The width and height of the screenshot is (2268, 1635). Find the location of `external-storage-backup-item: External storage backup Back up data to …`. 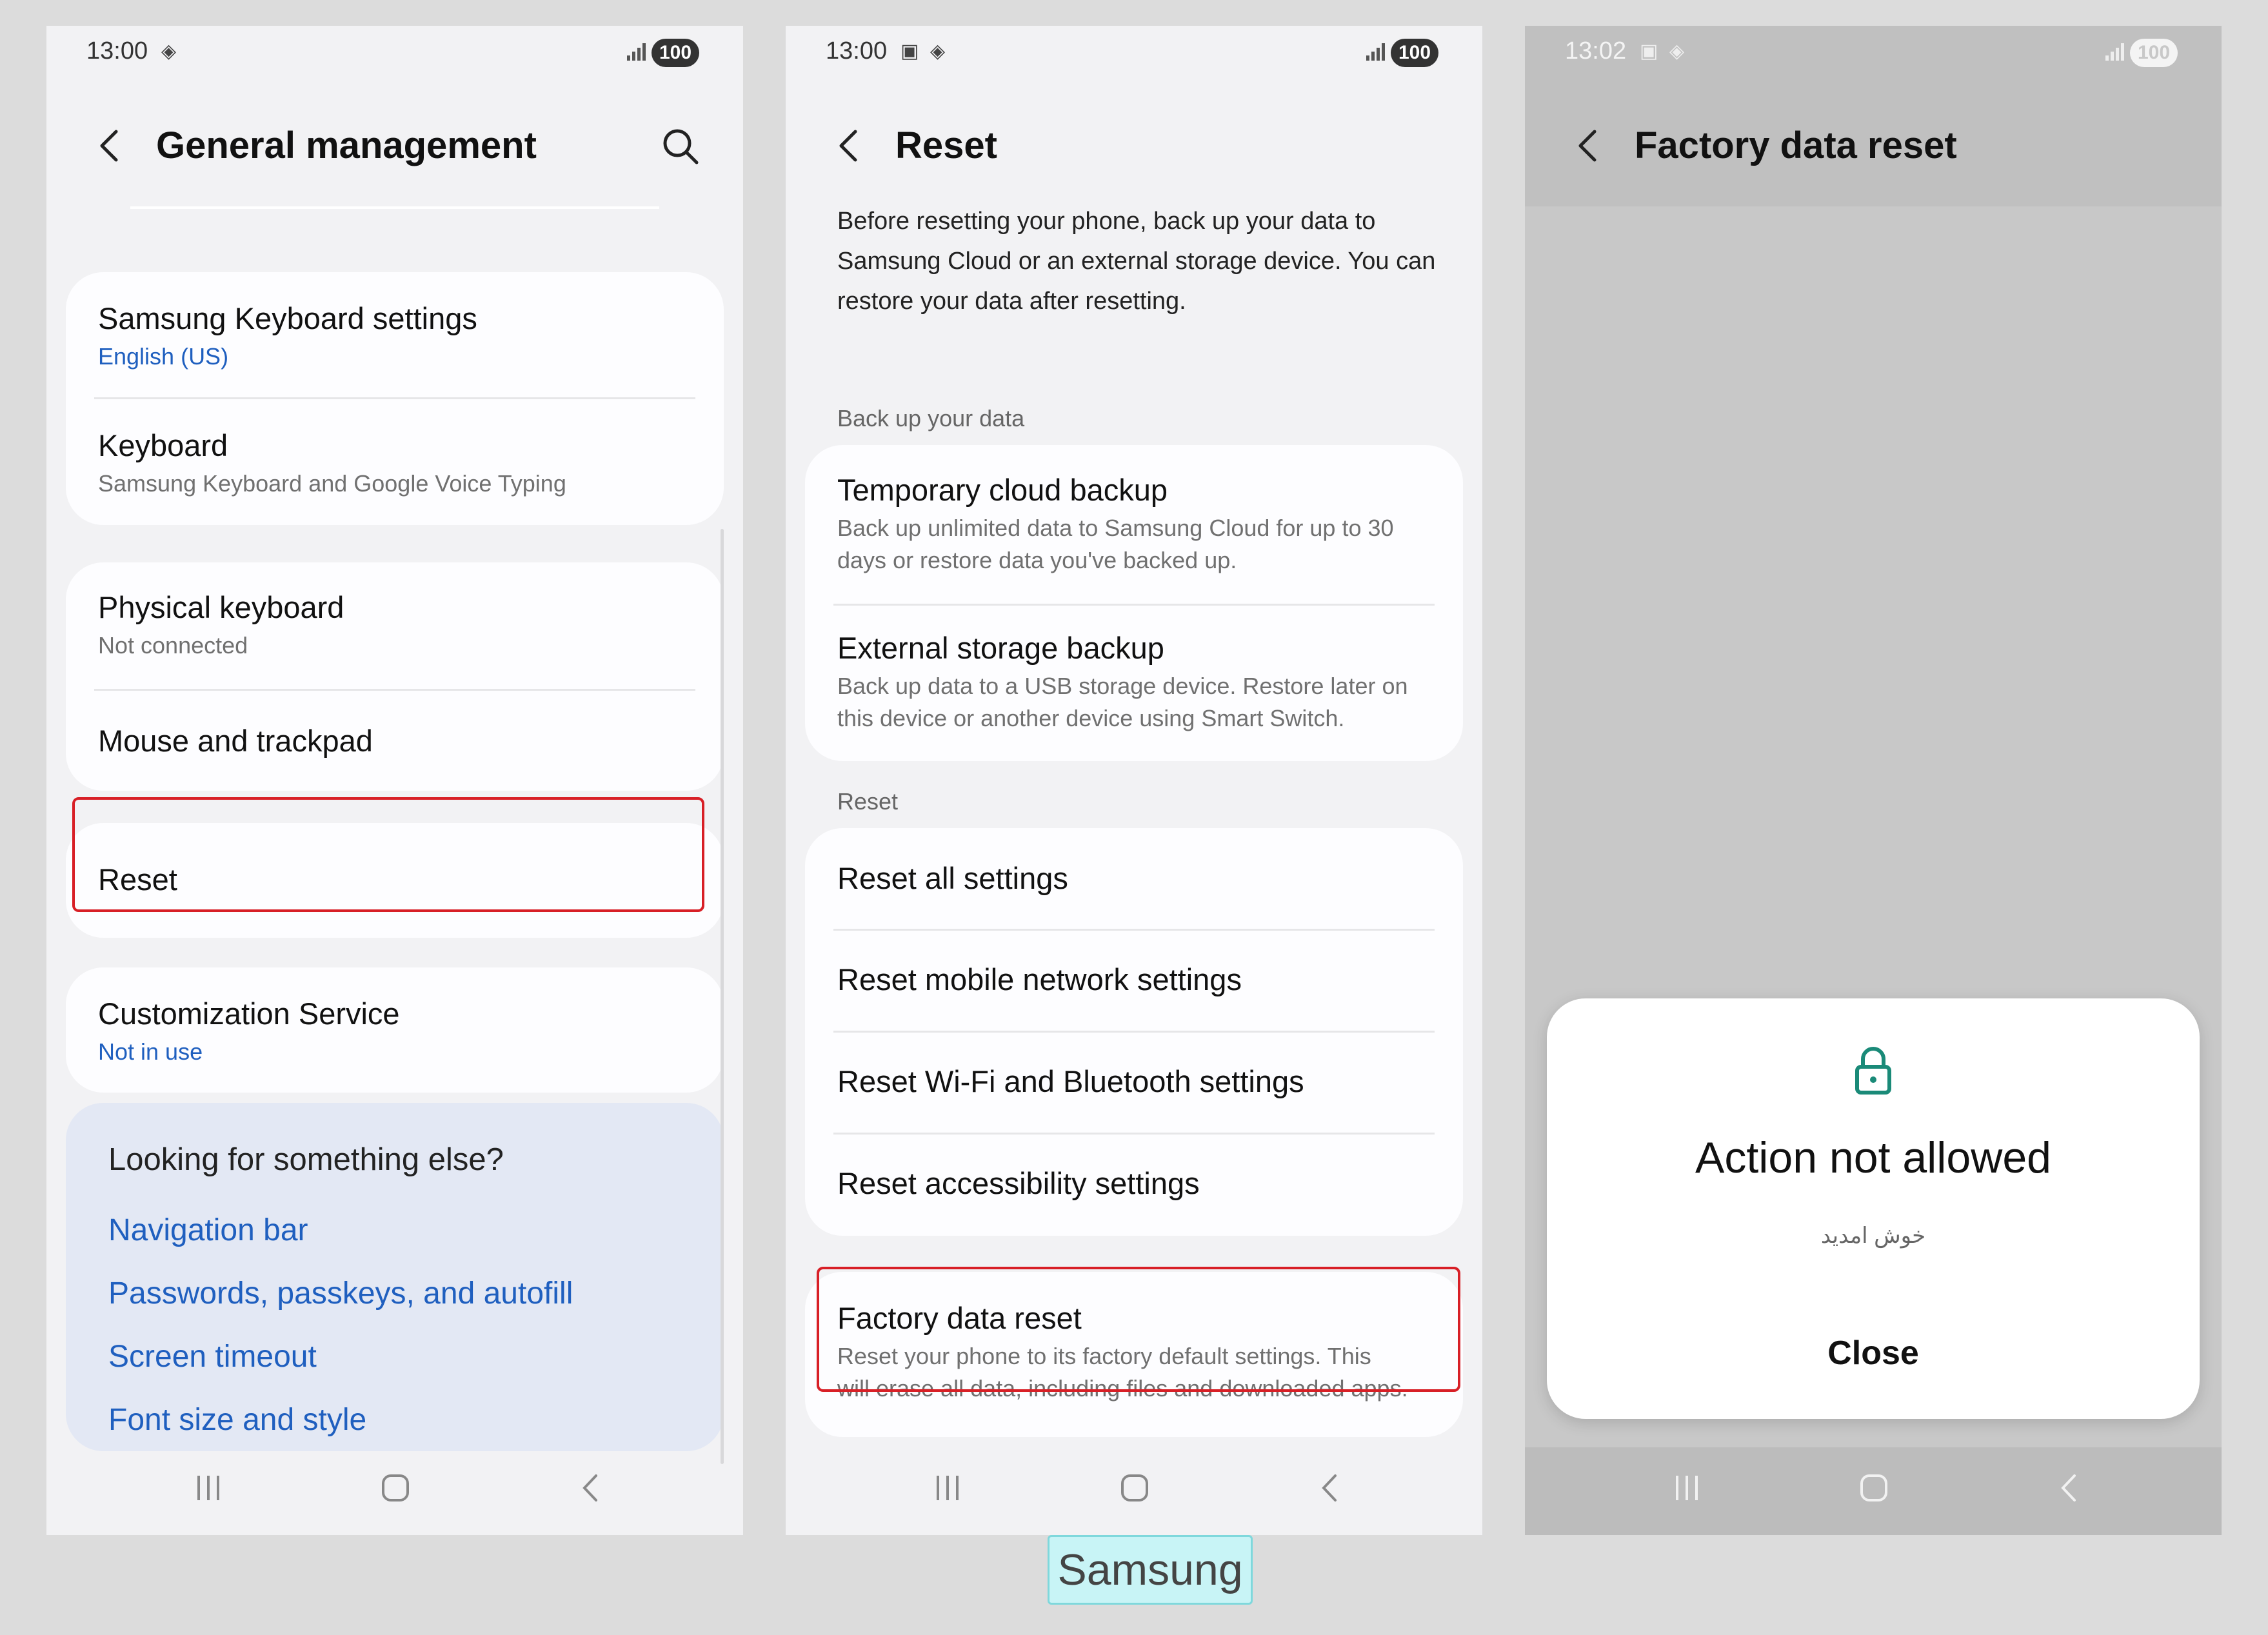

external-storage-backup-item: External storage backup Back up data to … is located at coordinates (1134, 683).